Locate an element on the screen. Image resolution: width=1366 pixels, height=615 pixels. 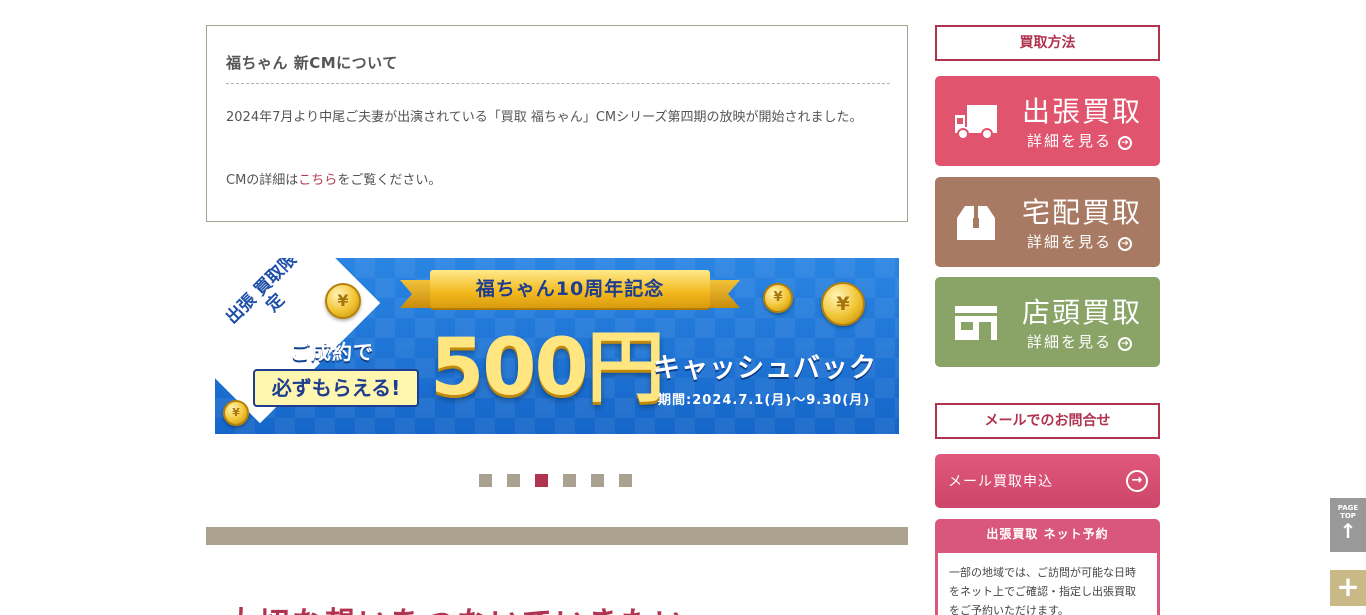
section-divider is located at coordinates (557, 536).